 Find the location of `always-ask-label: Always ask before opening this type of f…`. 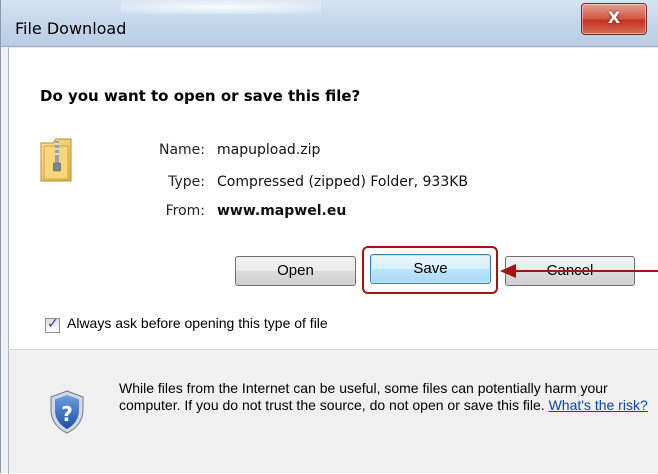

always-ask-label: Always ask before opening this type of f… is located at coordinates (197, 323).